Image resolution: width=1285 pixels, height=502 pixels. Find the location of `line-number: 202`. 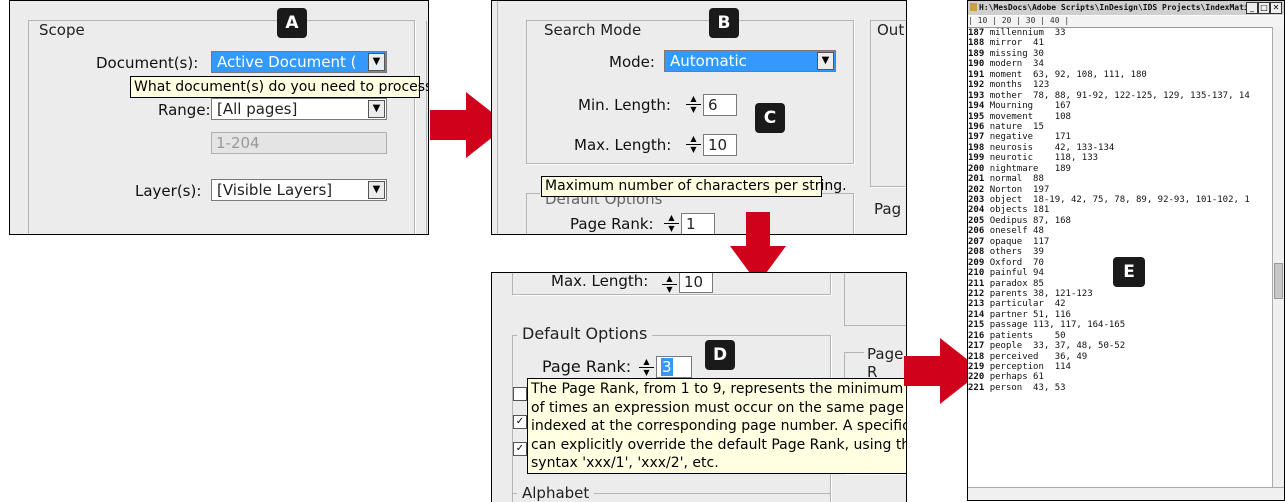

line-number: 202 is located at coordinates (976, 189).